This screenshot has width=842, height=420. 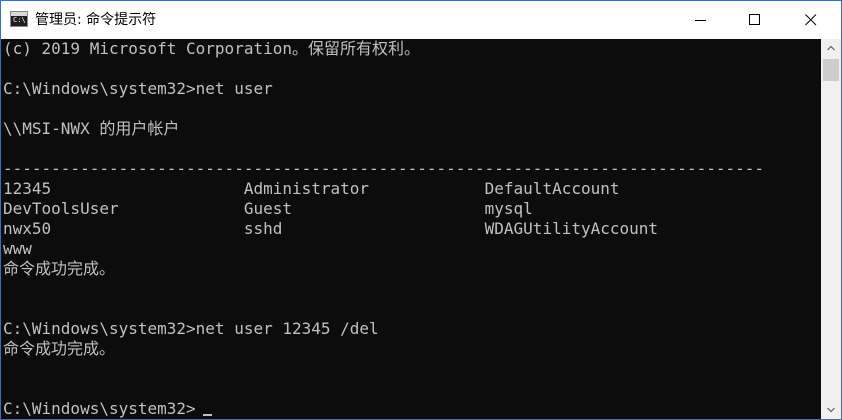 What do you see at coordinates (207, 415) in the screenshot?
I see `text-cursor` at bounding box center [207, 415].